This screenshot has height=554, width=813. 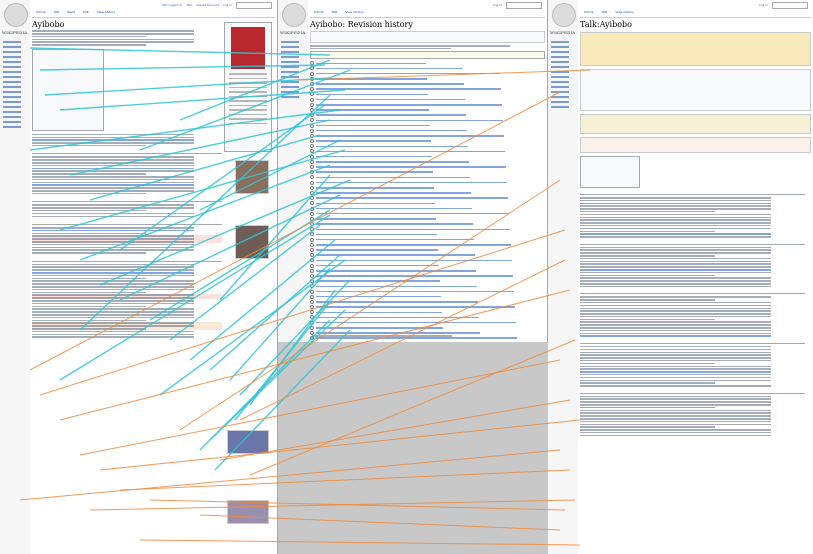 What do you see at coordinates (127, 184) in the screenshot?
I see `article-body` at bounding box center [127, 184].